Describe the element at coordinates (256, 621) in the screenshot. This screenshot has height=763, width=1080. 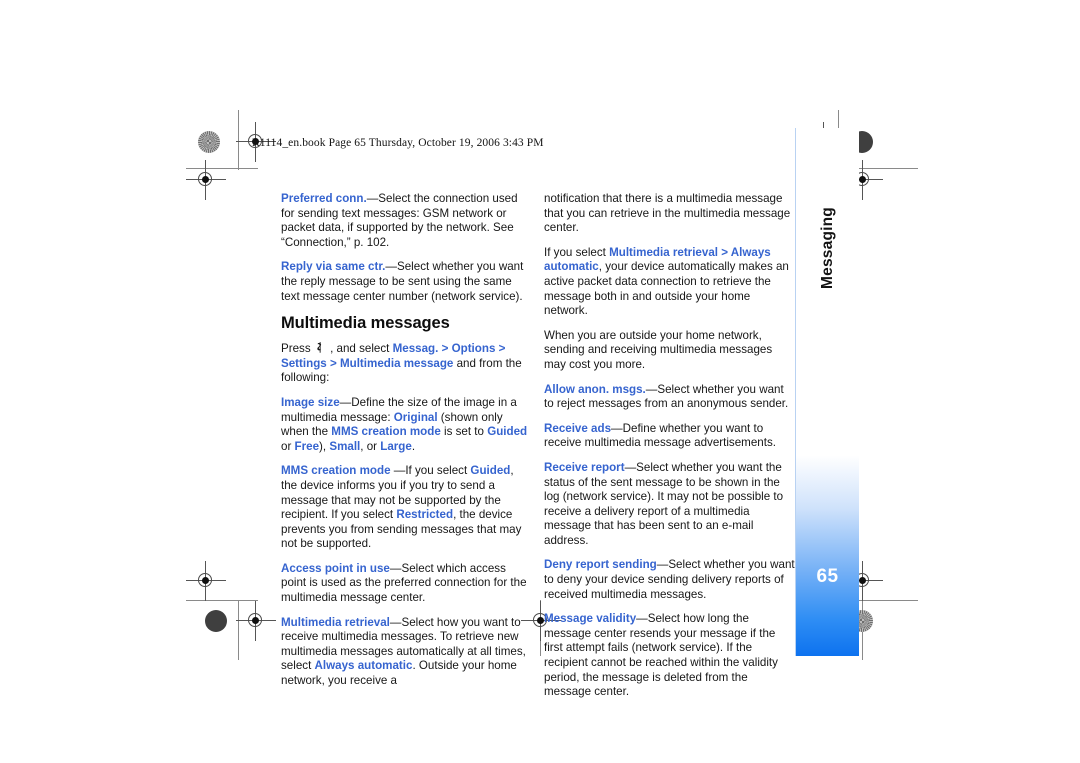
I see `registration-mark-footer-left` at that location.